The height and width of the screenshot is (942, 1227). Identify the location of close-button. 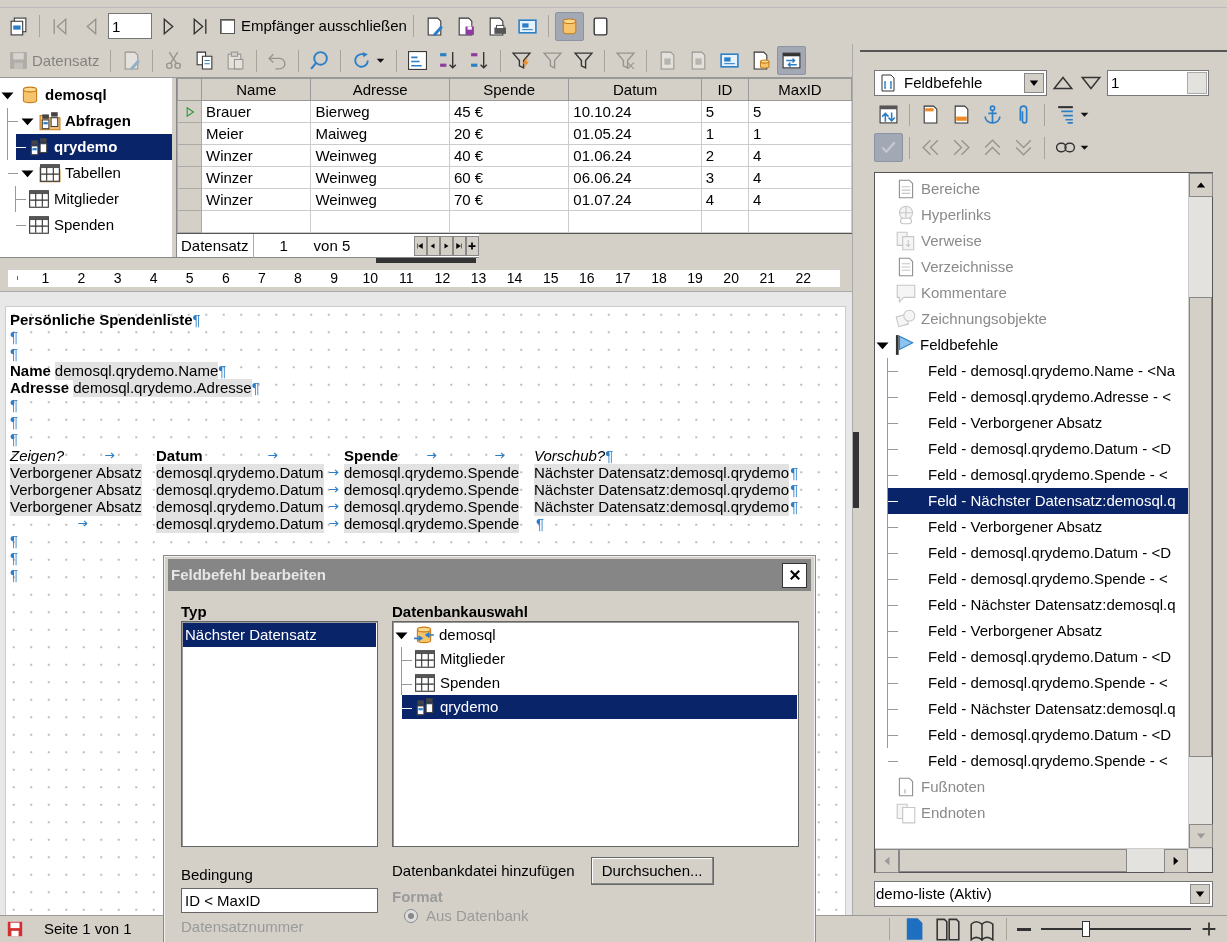
(794, 575).